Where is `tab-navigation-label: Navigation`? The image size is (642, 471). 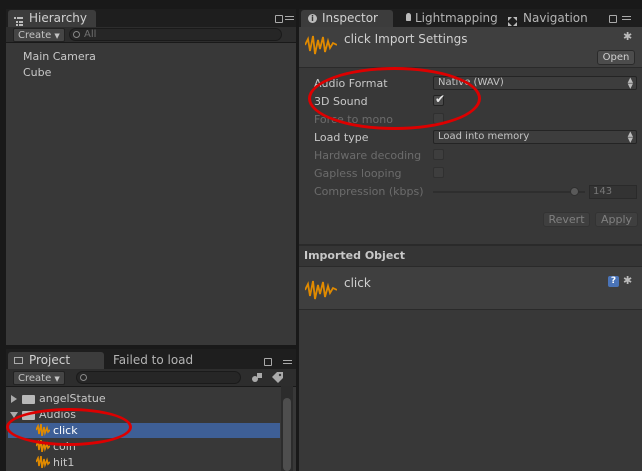
tab-navigation-label: Navigation is located at coordinates (555, 18).